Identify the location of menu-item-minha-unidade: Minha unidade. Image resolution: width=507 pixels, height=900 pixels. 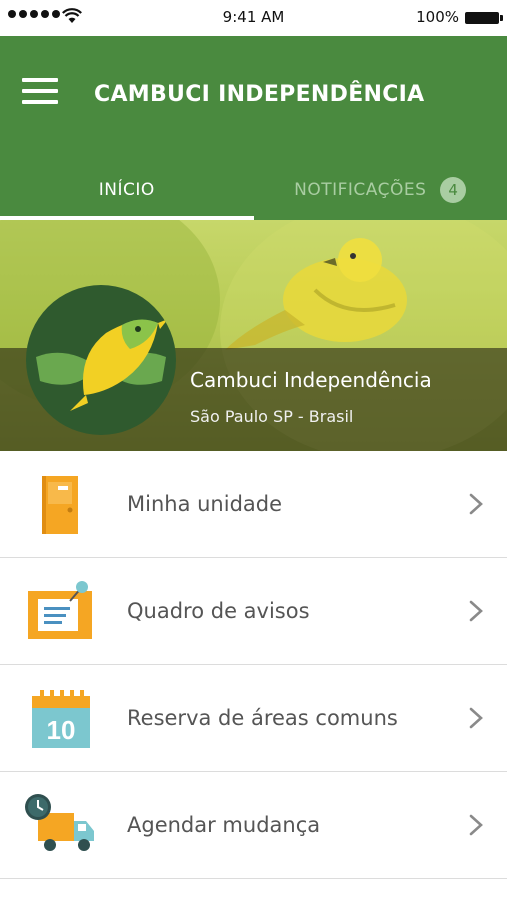
(253, 504).